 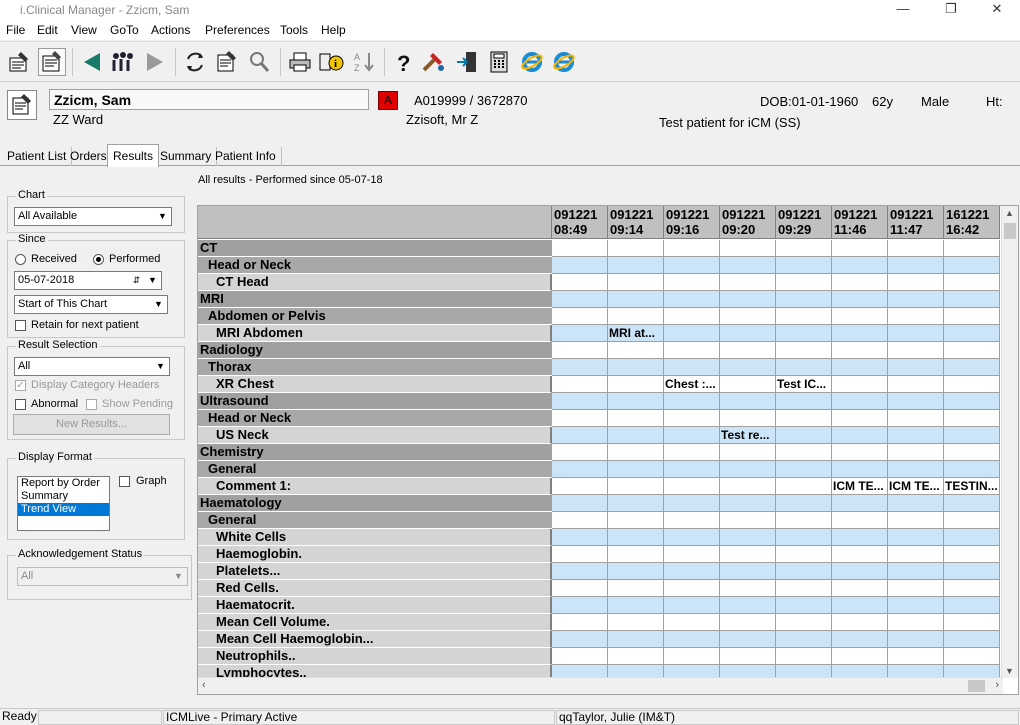 I want to click on search-icon, so click(x=259, y=62).